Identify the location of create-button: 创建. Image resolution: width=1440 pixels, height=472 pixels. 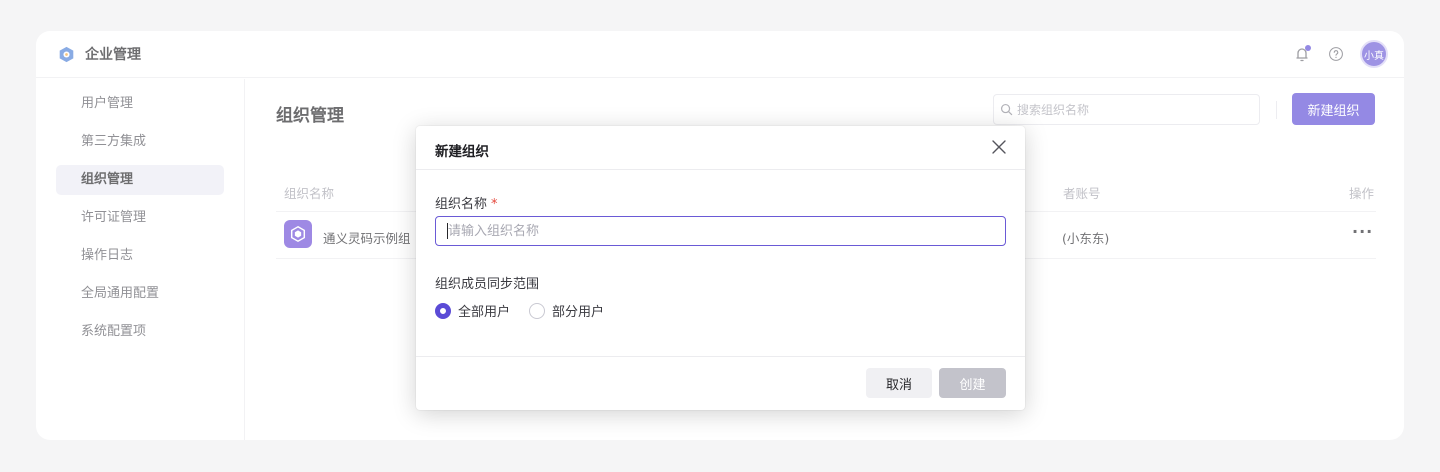
(972, 383).